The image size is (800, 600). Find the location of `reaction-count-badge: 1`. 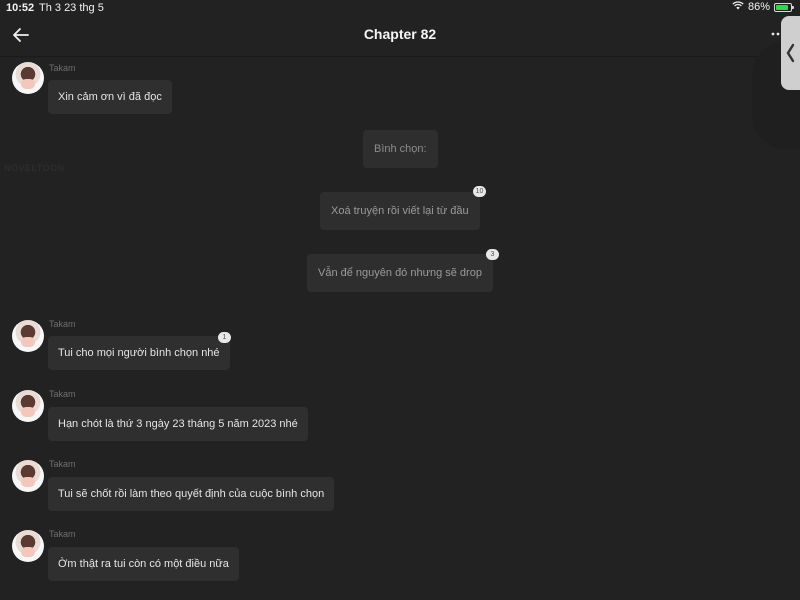

reaction-count-badge: 1 is located at coordinates (224, 337).